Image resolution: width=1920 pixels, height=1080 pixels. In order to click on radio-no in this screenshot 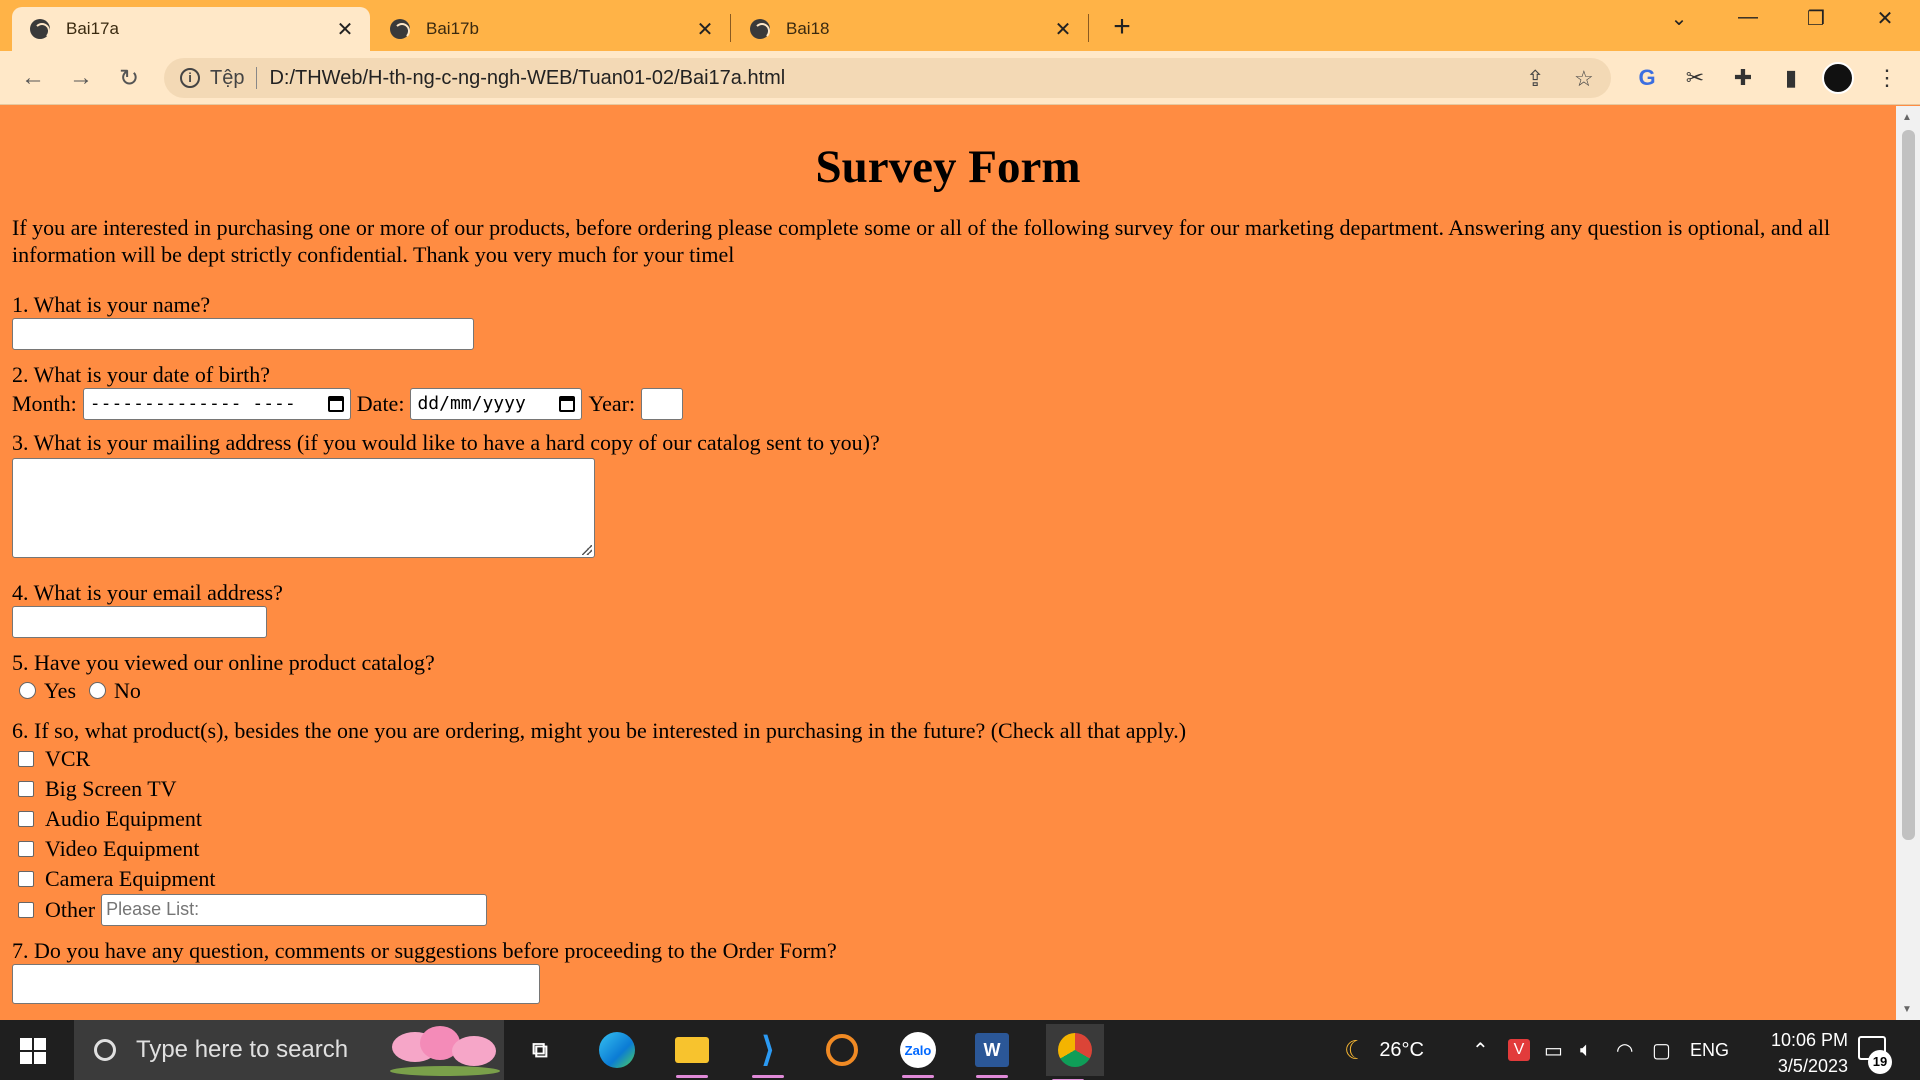, I will do `click(98, 691)`.